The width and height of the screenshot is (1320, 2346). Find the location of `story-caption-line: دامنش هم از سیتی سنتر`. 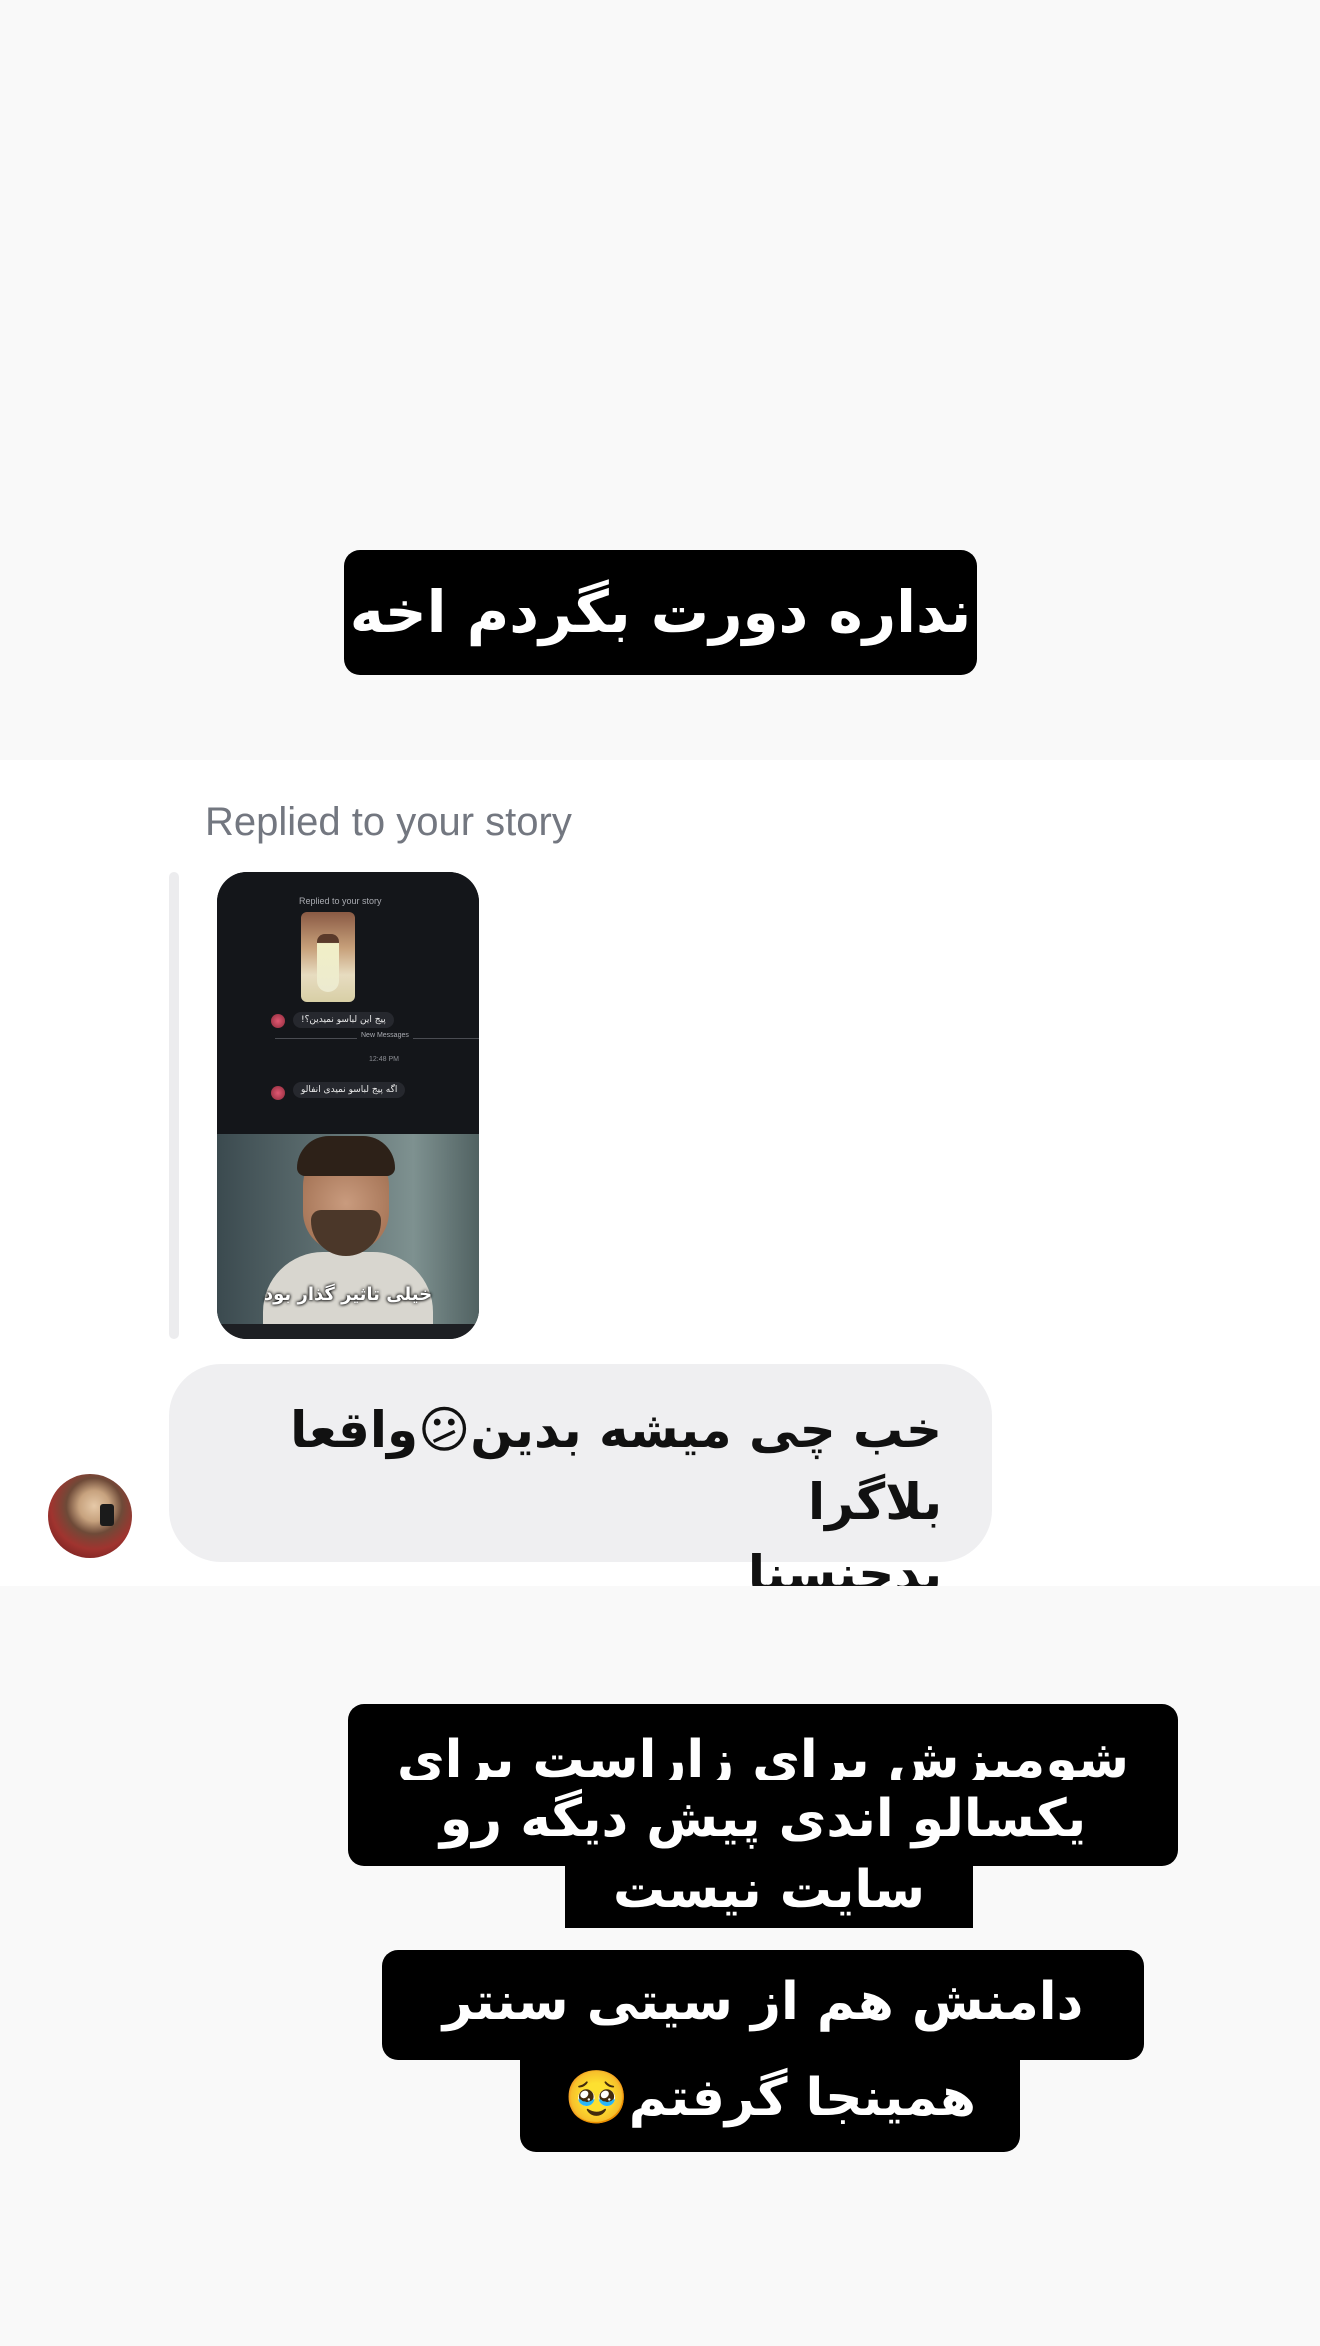

story-caption-line: دامنش هم از سیتی سنتر is located at coordinates (763, 2005).